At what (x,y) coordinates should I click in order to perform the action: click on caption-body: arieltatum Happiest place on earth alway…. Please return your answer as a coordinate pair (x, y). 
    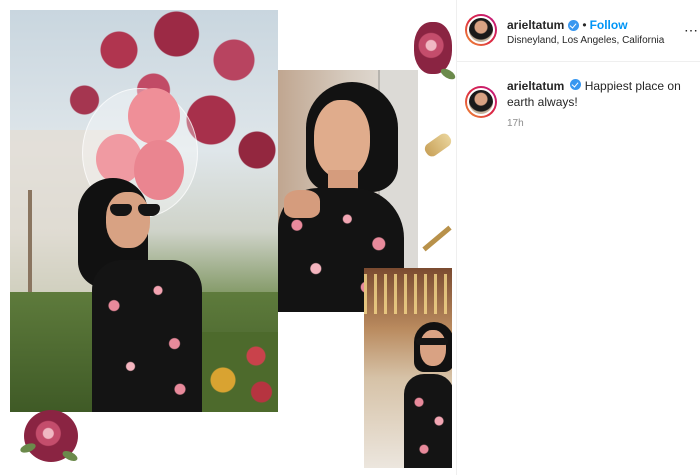
    Looking at the image, I should click on (602, 94).